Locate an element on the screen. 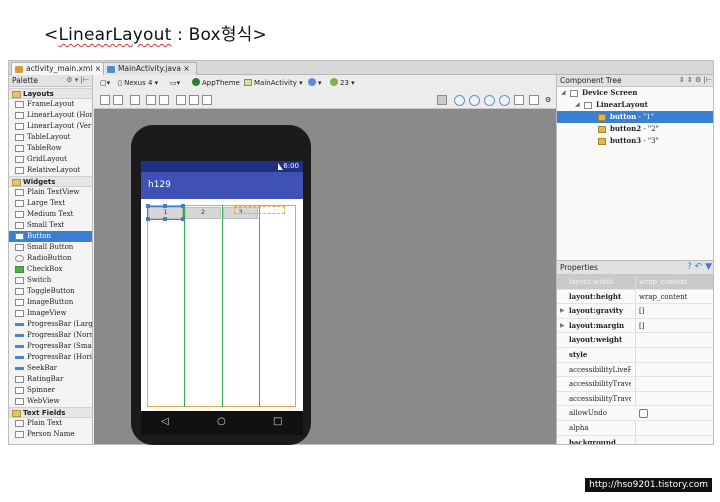 The image size is (720, 502). activity-dropdown: MainActivity ▾ is located at coordinates (273, 83).